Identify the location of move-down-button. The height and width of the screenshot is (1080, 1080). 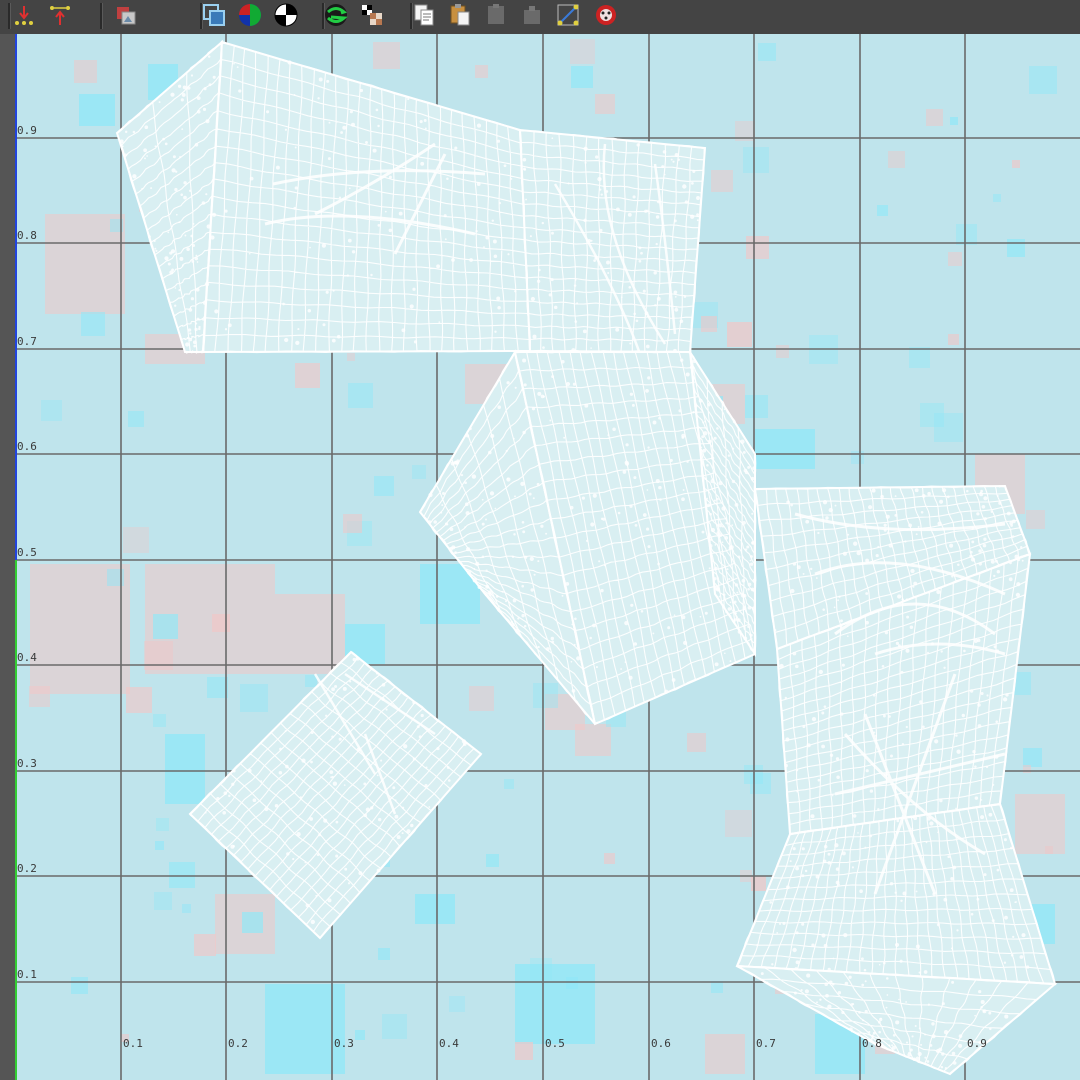
(24, 15).